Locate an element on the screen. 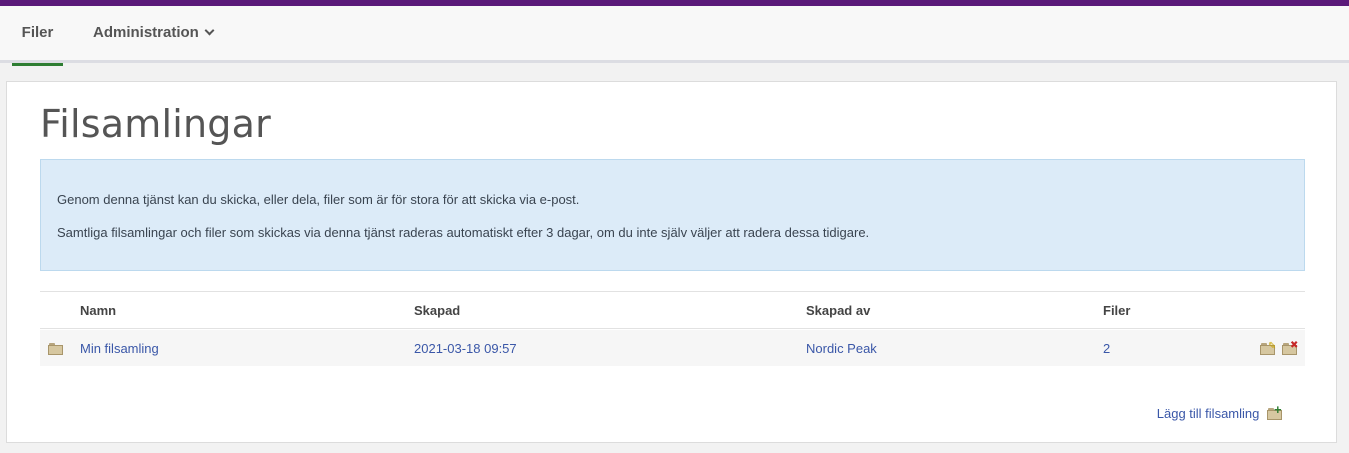 The image size is (1349, 453). add-collection-label: Lägg till filsamling is located at coordinates (1208, 413).